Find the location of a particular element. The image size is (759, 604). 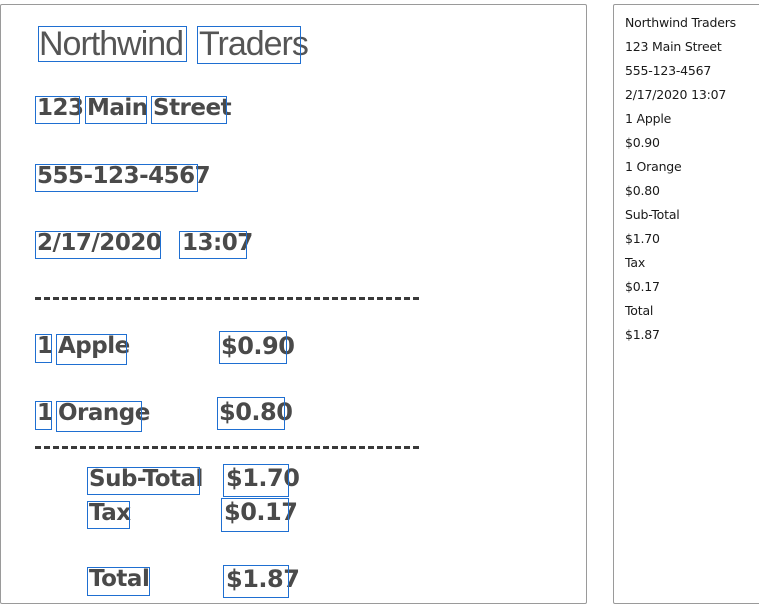

receipt-phone: 555-123-4567 is located at coordinates (124, 176).